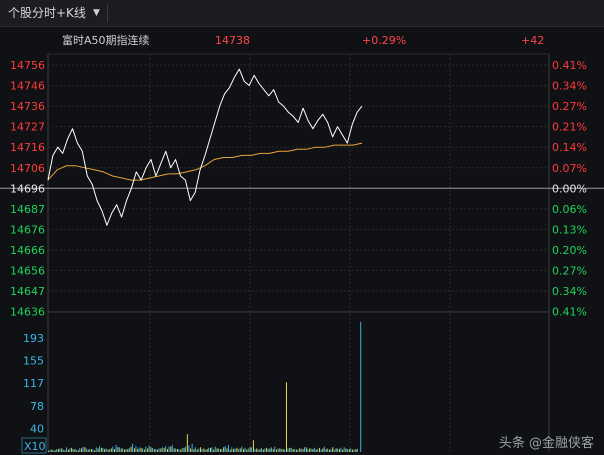 Image resolution: width=604 pixels, height=455 pixels. What do you see at coordinates (569, 168) in the screenshot?
I see `percent-tick-right: 0.07%` at bounding box center [569, 168].